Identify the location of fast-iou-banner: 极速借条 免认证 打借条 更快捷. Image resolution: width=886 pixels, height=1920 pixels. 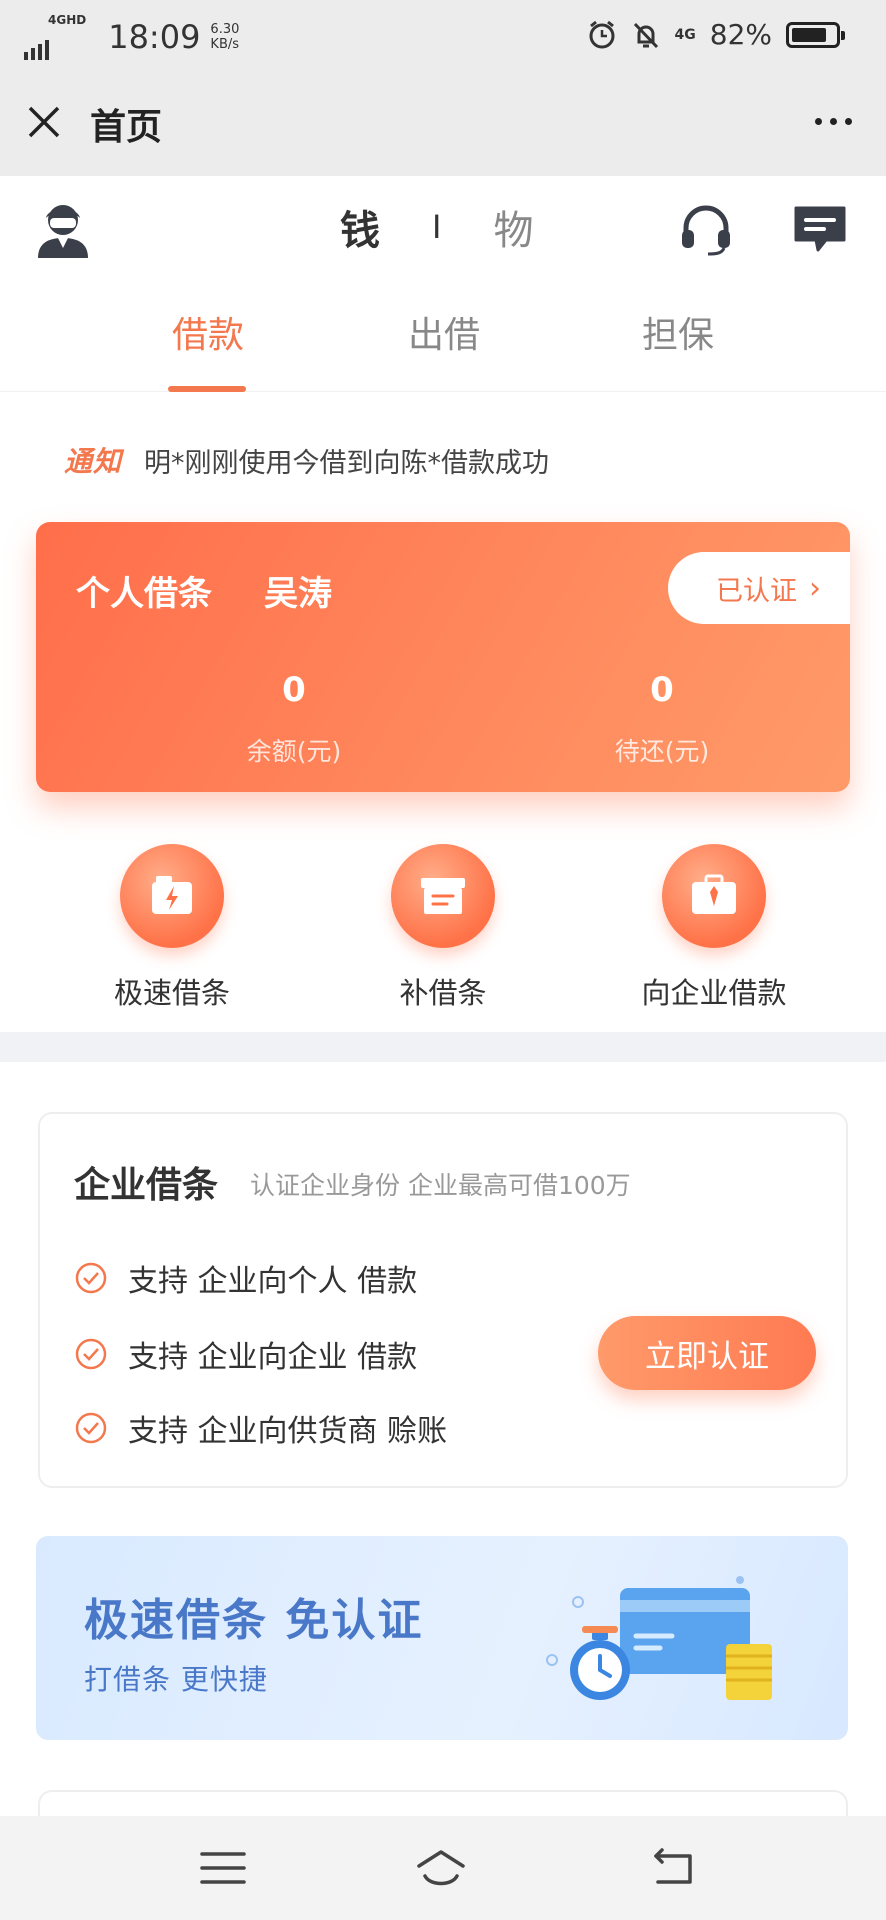
(442, 1638).